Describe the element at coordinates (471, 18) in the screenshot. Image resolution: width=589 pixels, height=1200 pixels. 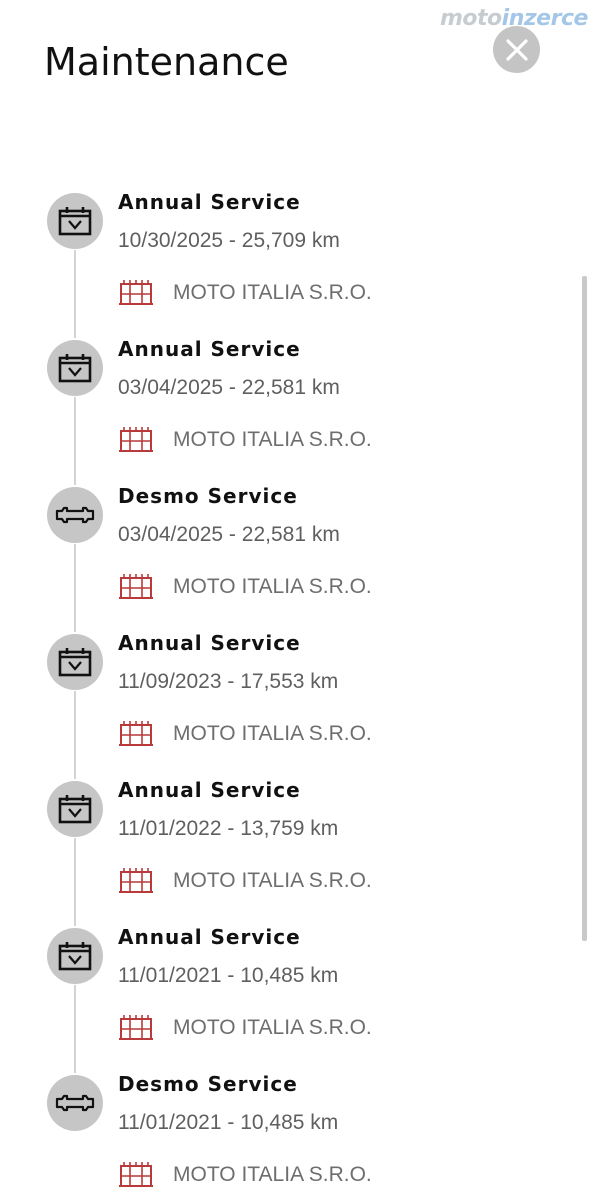
I see `watermark-part-1: moto` at that location.